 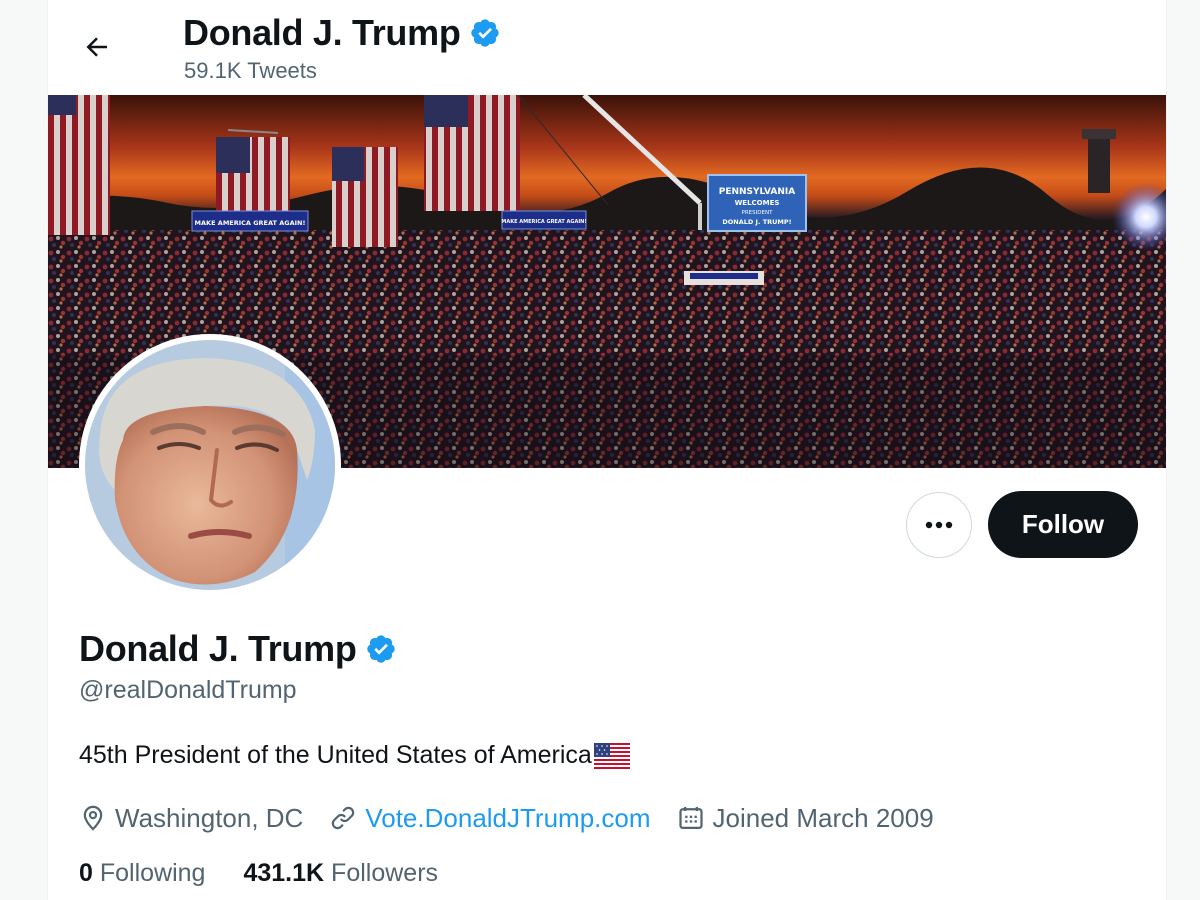 I want to click on back-arrow-icon, so click(x=96, y=47).